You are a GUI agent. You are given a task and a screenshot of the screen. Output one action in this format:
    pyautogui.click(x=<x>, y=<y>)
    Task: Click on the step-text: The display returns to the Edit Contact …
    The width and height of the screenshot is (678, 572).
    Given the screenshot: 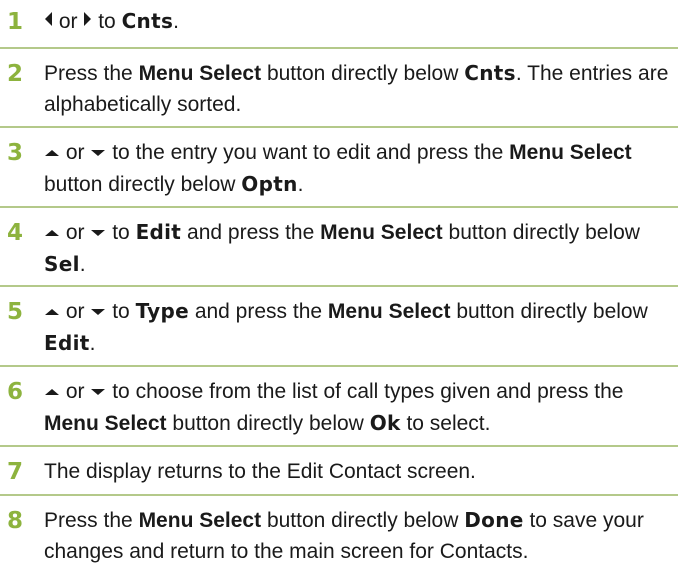 What is the action you would take?
    pyautogui.click(x=359, y=471)
    